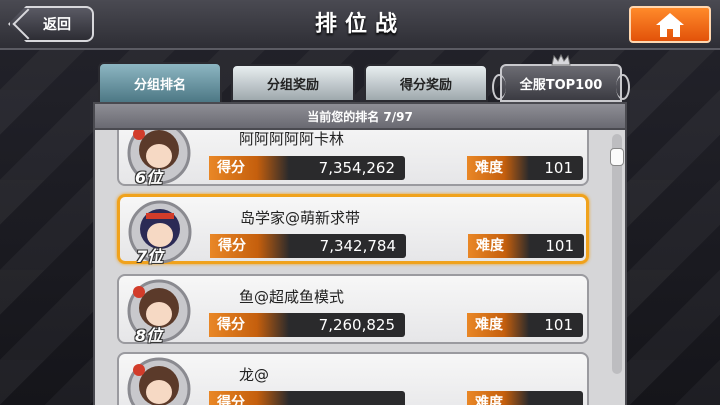 The width and height of the screenshot is (720, 405). What do you see at coordinates (357, 246) in the screenshot?
I see `score-value: 7,342,784` at bounding box center [357, 246].